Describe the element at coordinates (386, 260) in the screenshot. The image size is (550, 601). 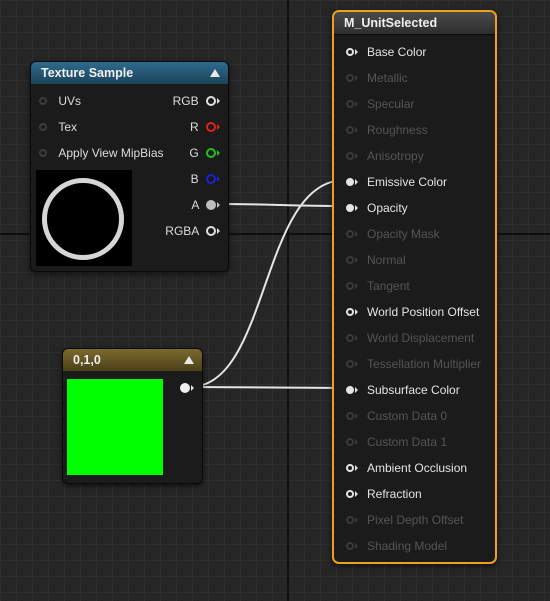
I see `pin-label: Normal` at that location.